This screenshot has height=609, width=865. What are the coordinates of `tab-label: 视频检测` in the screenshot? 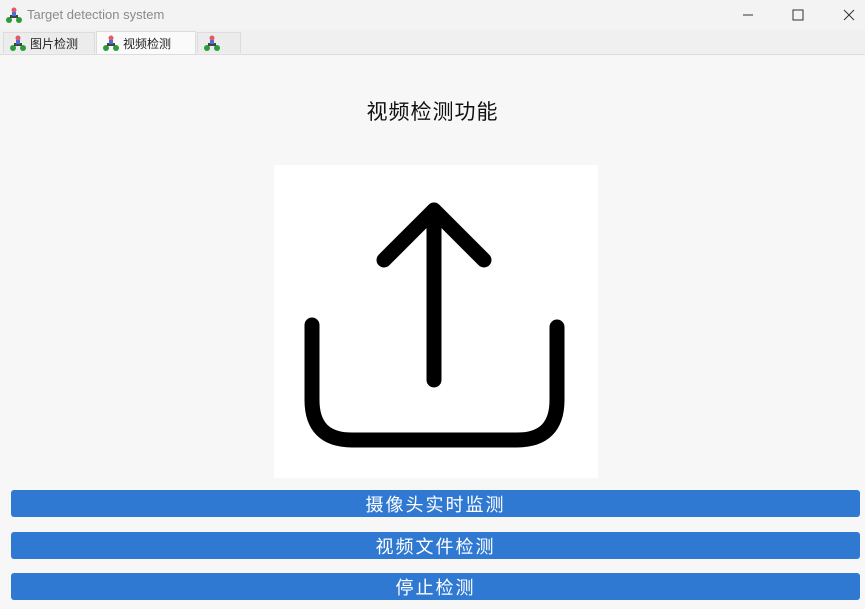 It's located at (147, 43).